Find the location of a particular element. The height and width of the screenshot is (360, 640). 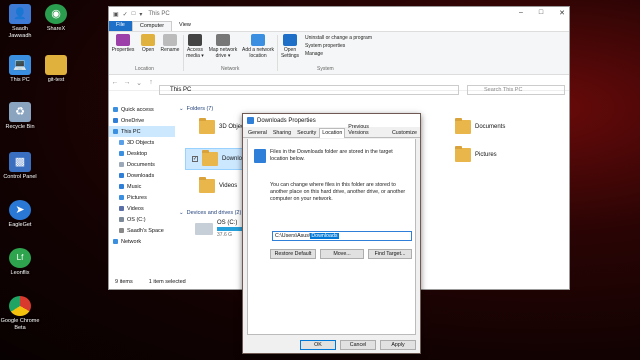

folder-item: Videos is located at coordinates (218, 185).